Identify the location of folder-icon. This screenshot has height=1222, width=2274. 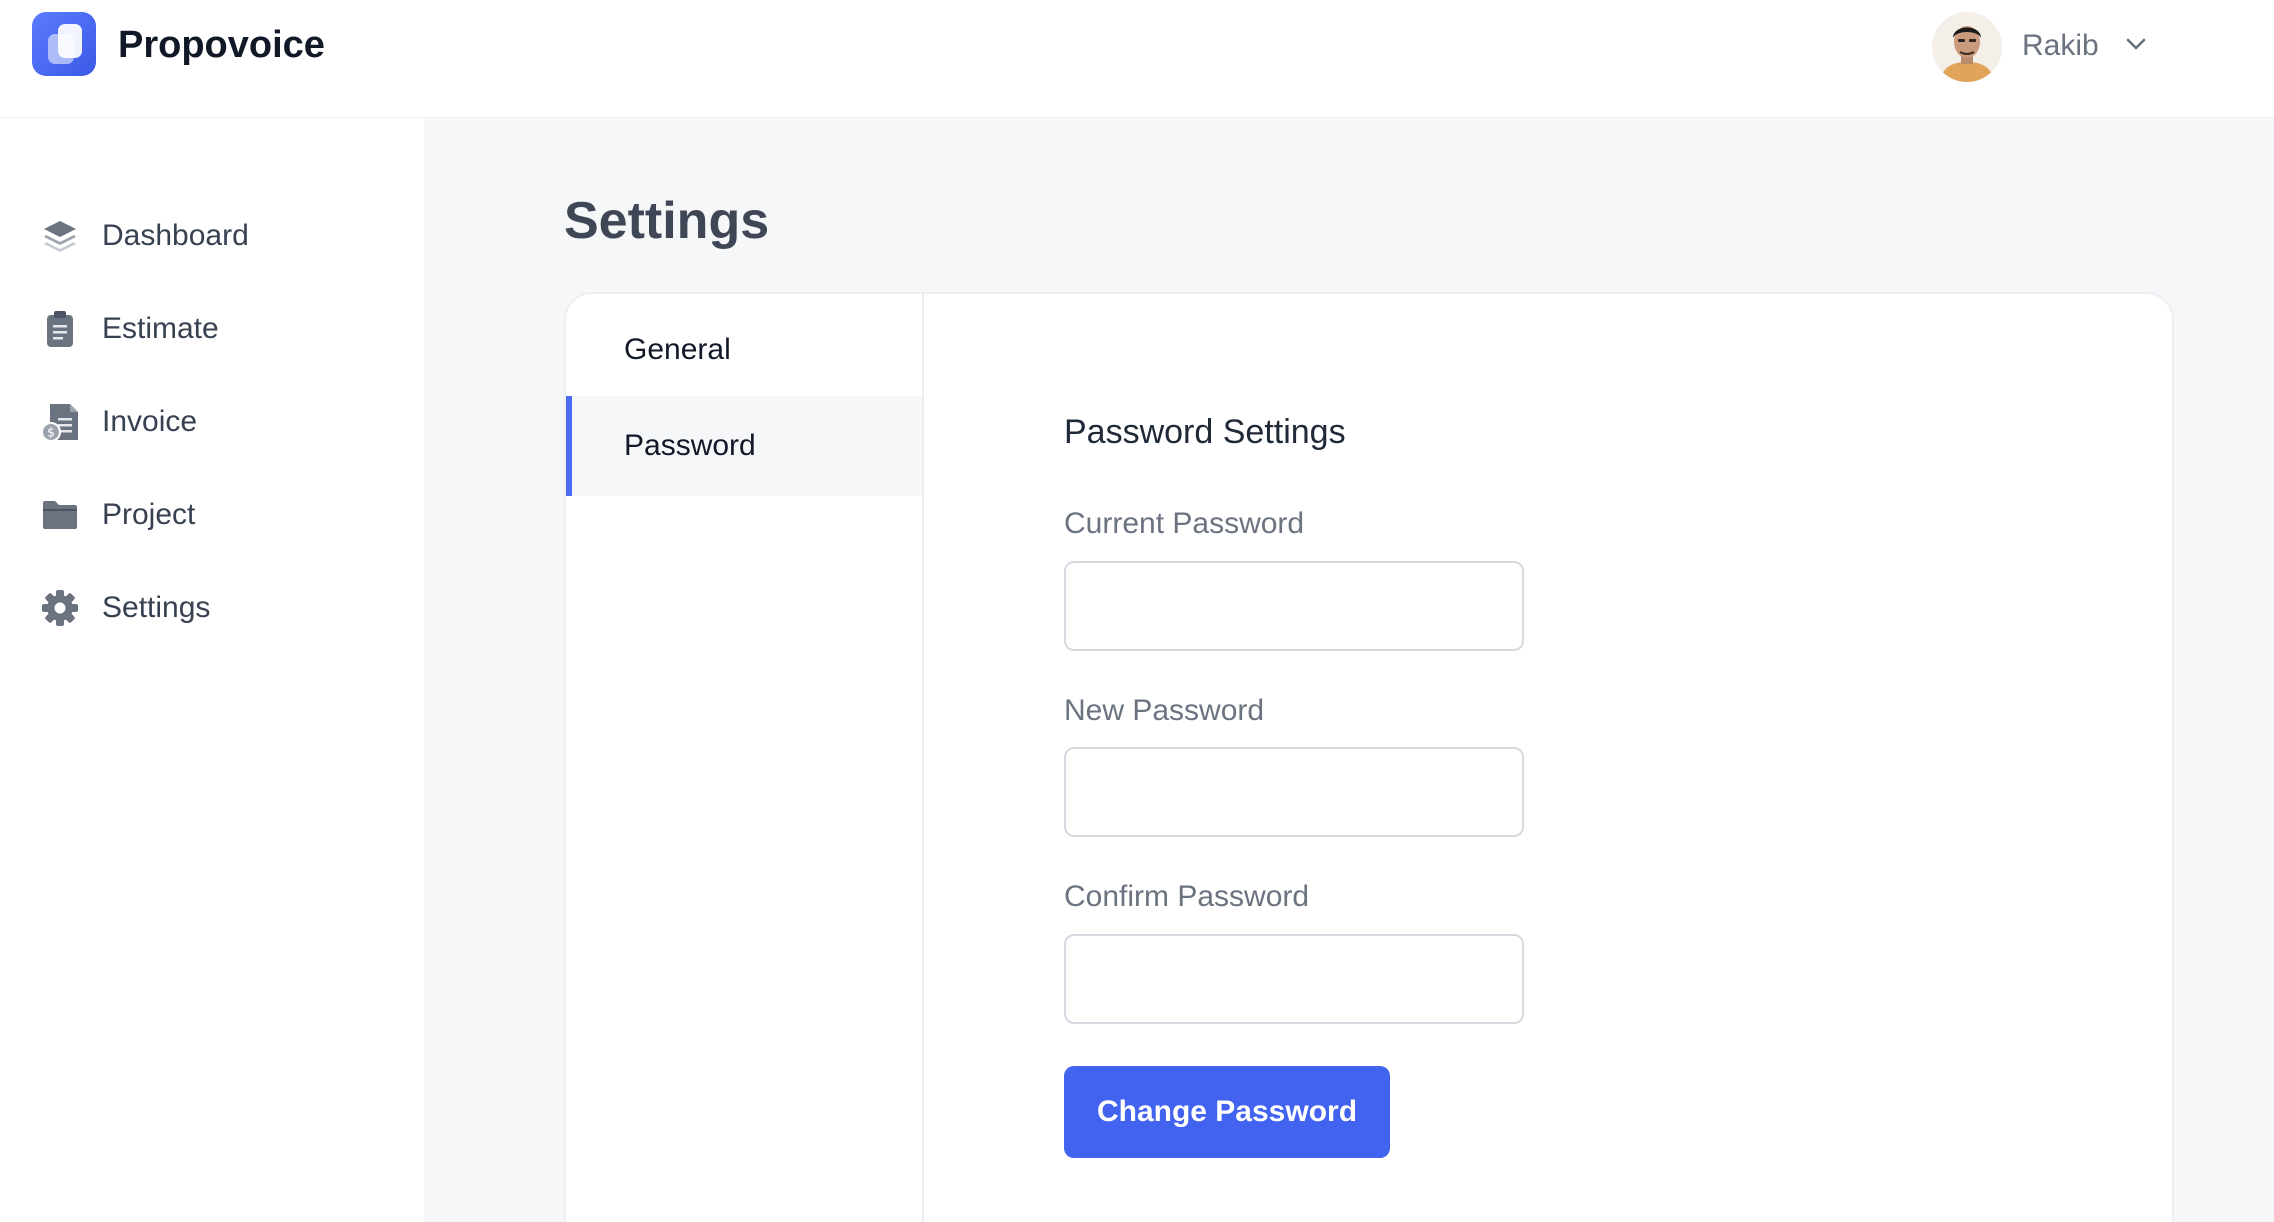
(60, 515).